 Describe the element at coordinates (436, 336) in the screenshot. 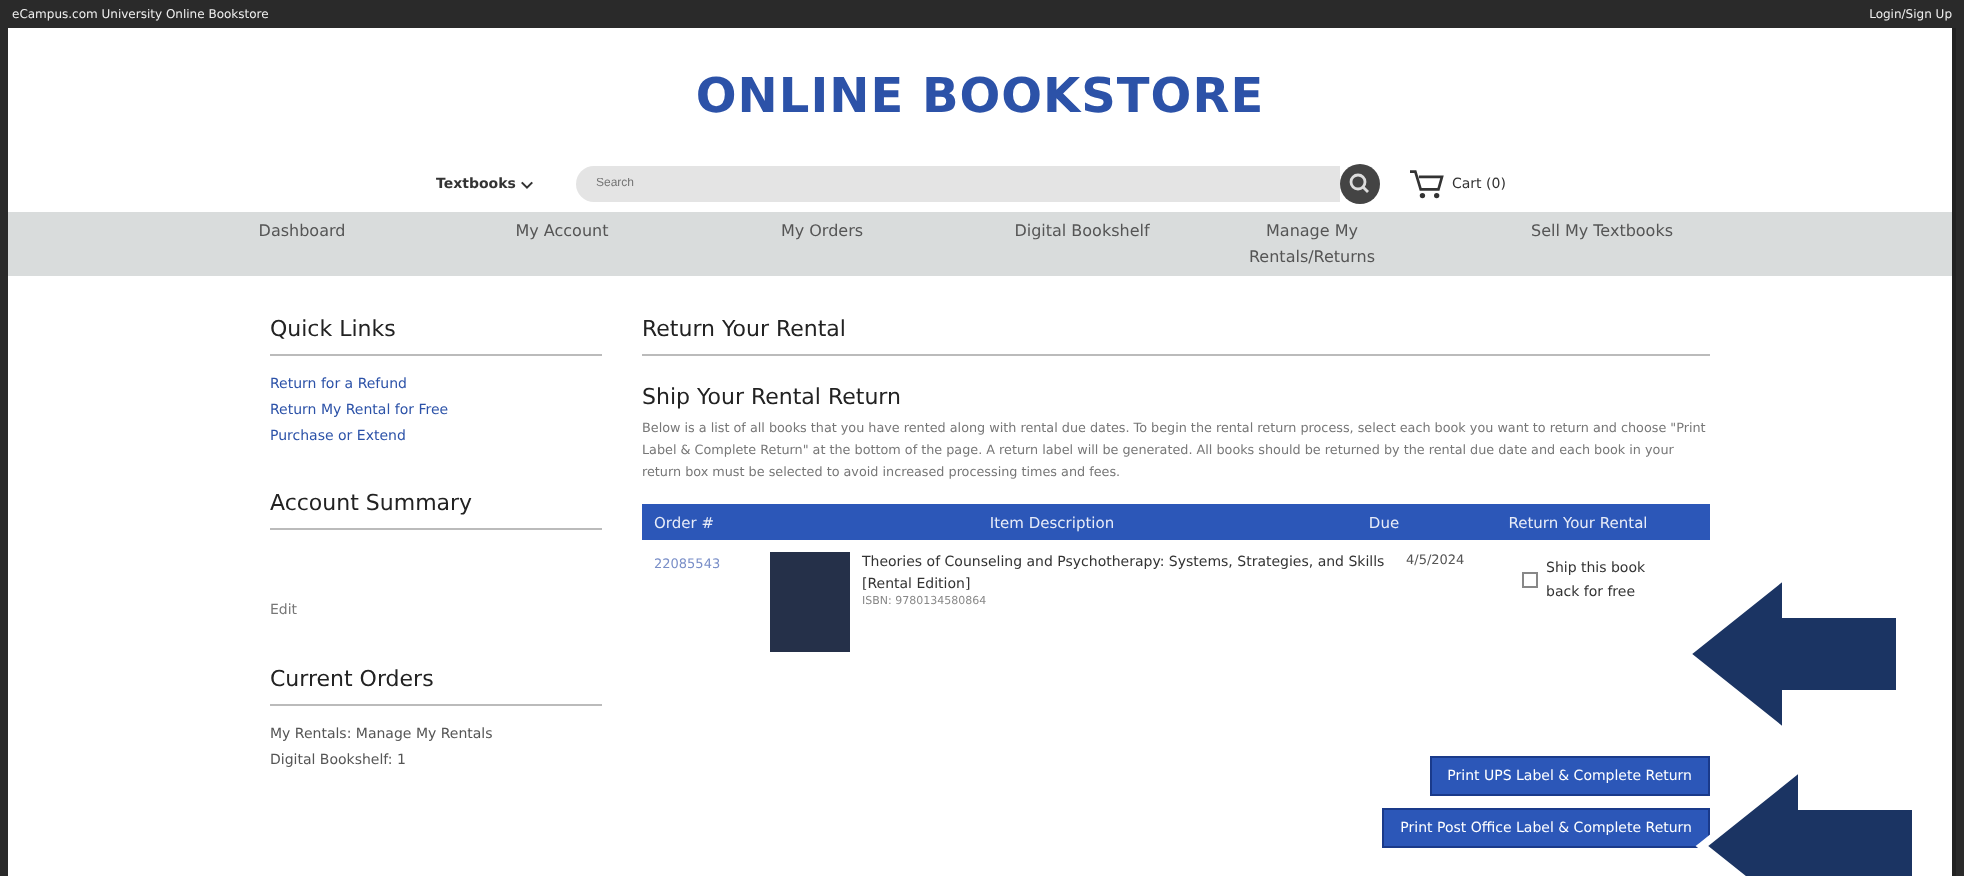

I see `section-heading: Quick Links` at that location.